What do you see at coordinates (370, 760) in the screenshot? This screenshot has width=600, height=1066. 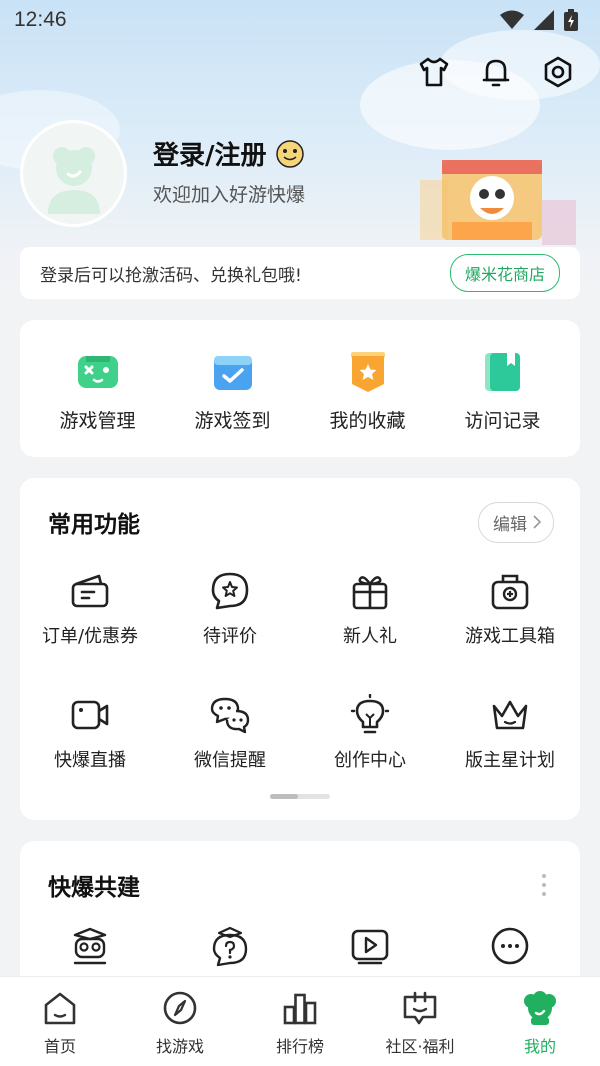 I see `function-label: 创作中心` at bounding box center [370, 760].